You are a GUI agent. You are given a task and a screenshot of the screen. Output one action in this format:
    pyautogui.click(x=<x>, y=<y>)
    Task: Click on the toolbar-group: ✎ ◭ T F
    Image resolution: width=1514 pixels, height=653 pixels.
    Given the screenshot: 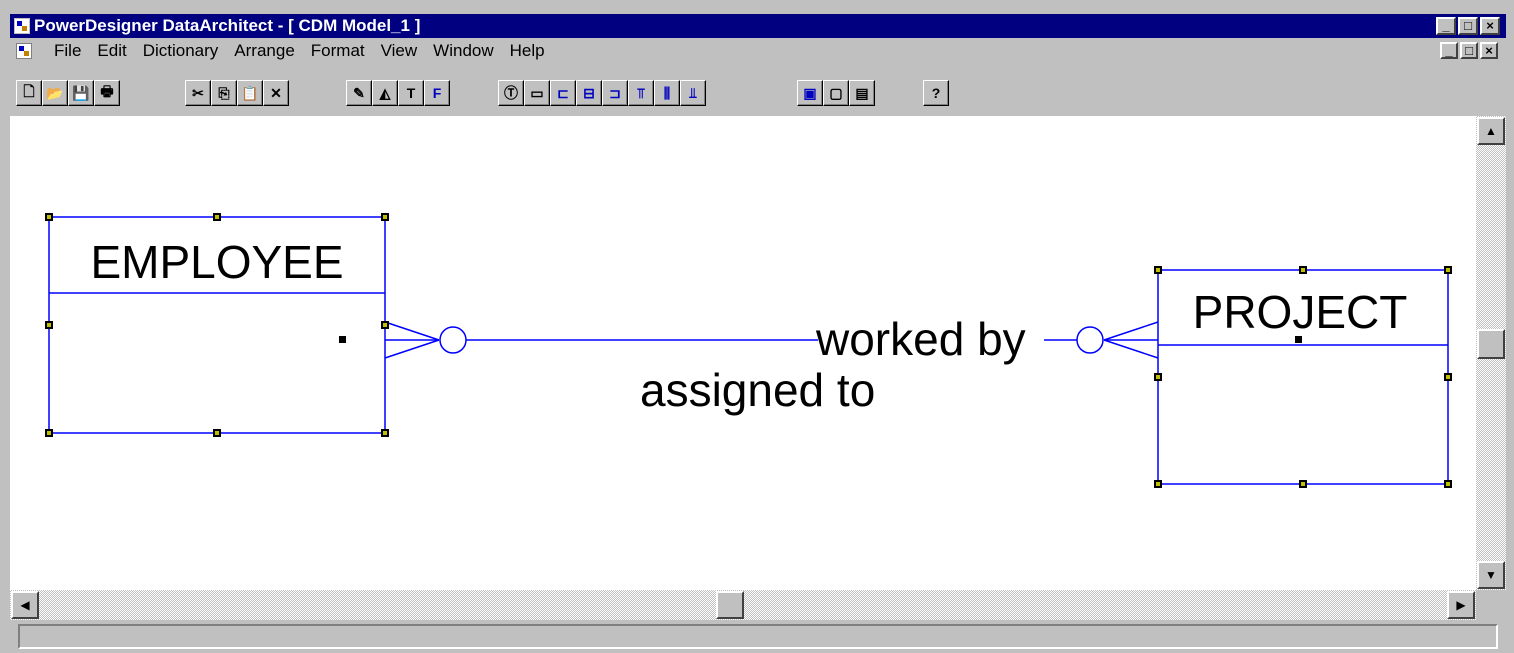 What is the action you would take?
    pyautogui.click(x=398, y=93)
    